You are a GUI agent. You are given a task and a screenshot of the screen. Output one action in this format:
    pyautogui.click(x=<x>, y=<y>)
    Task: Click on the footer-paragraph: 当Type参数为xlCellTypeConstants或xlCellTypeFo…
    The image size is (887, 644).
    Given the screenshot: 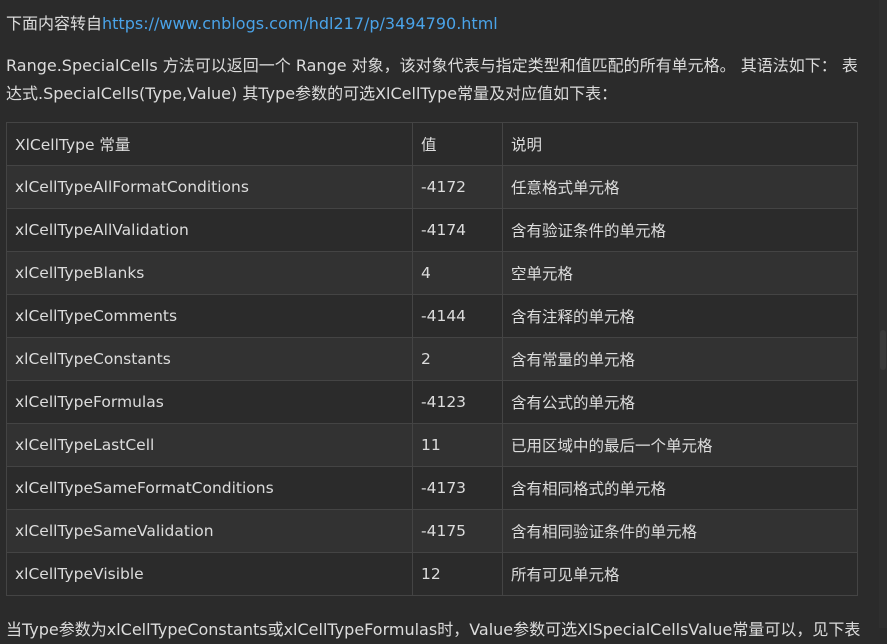 What is the action you would take?
    pyautogui.click(x=433, y=629)
    